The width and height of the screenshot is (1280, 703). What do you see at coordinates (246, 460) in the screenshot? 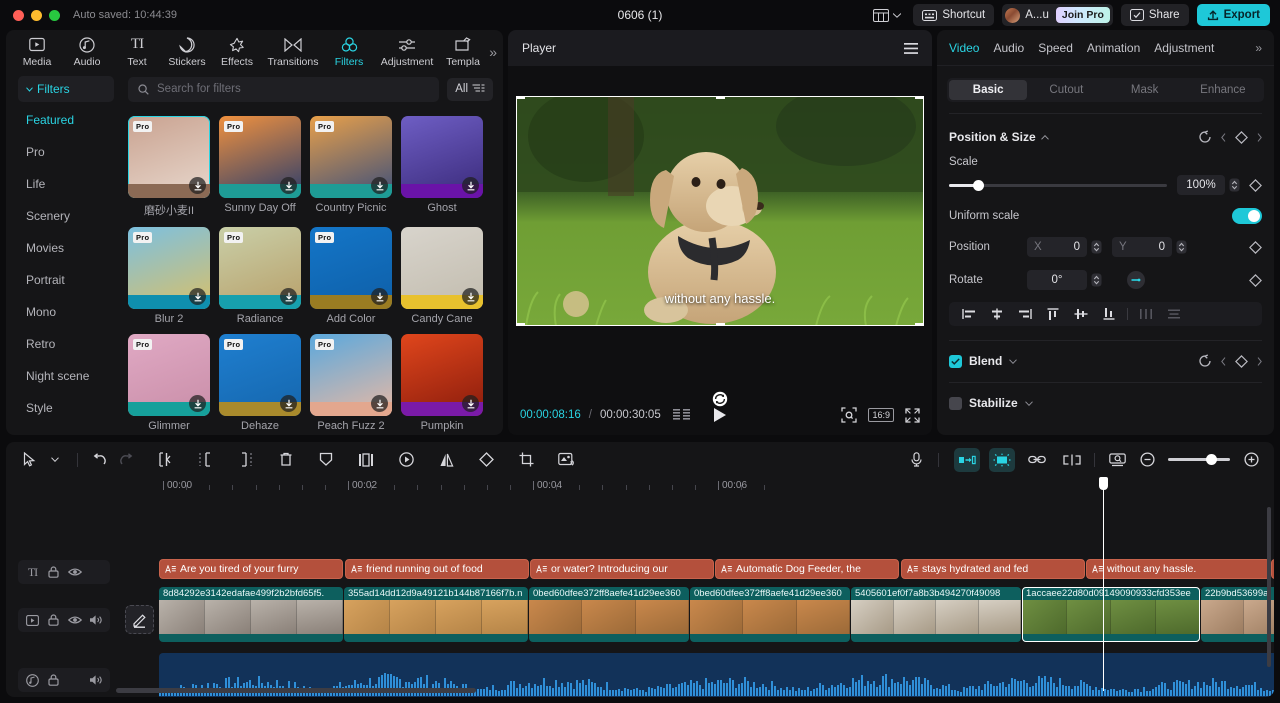
I see `trim-end-icon` at bounding box center [246, 460].